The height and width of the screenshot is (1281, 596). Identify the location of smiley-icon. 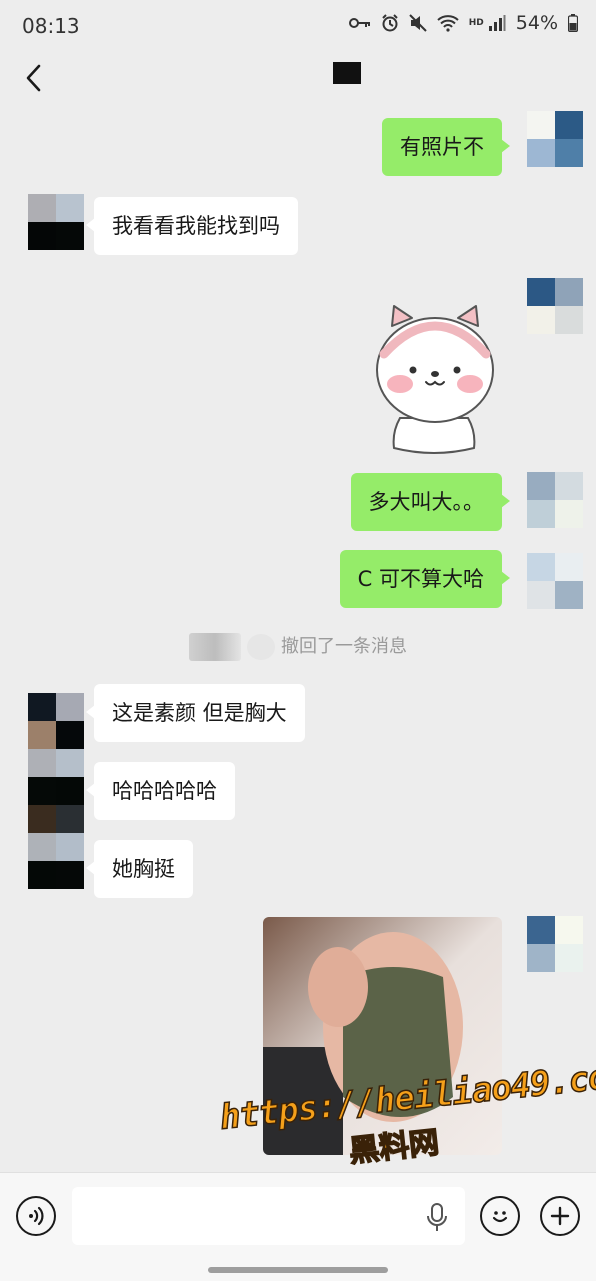
(500, 1217).